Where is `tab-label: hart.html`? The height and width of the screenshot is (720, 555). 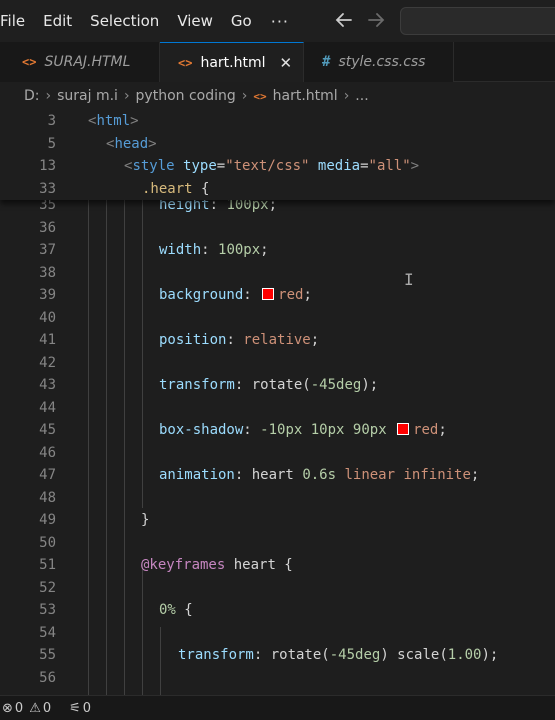 tab-label: hart.html is located at coordinates (233, 62).